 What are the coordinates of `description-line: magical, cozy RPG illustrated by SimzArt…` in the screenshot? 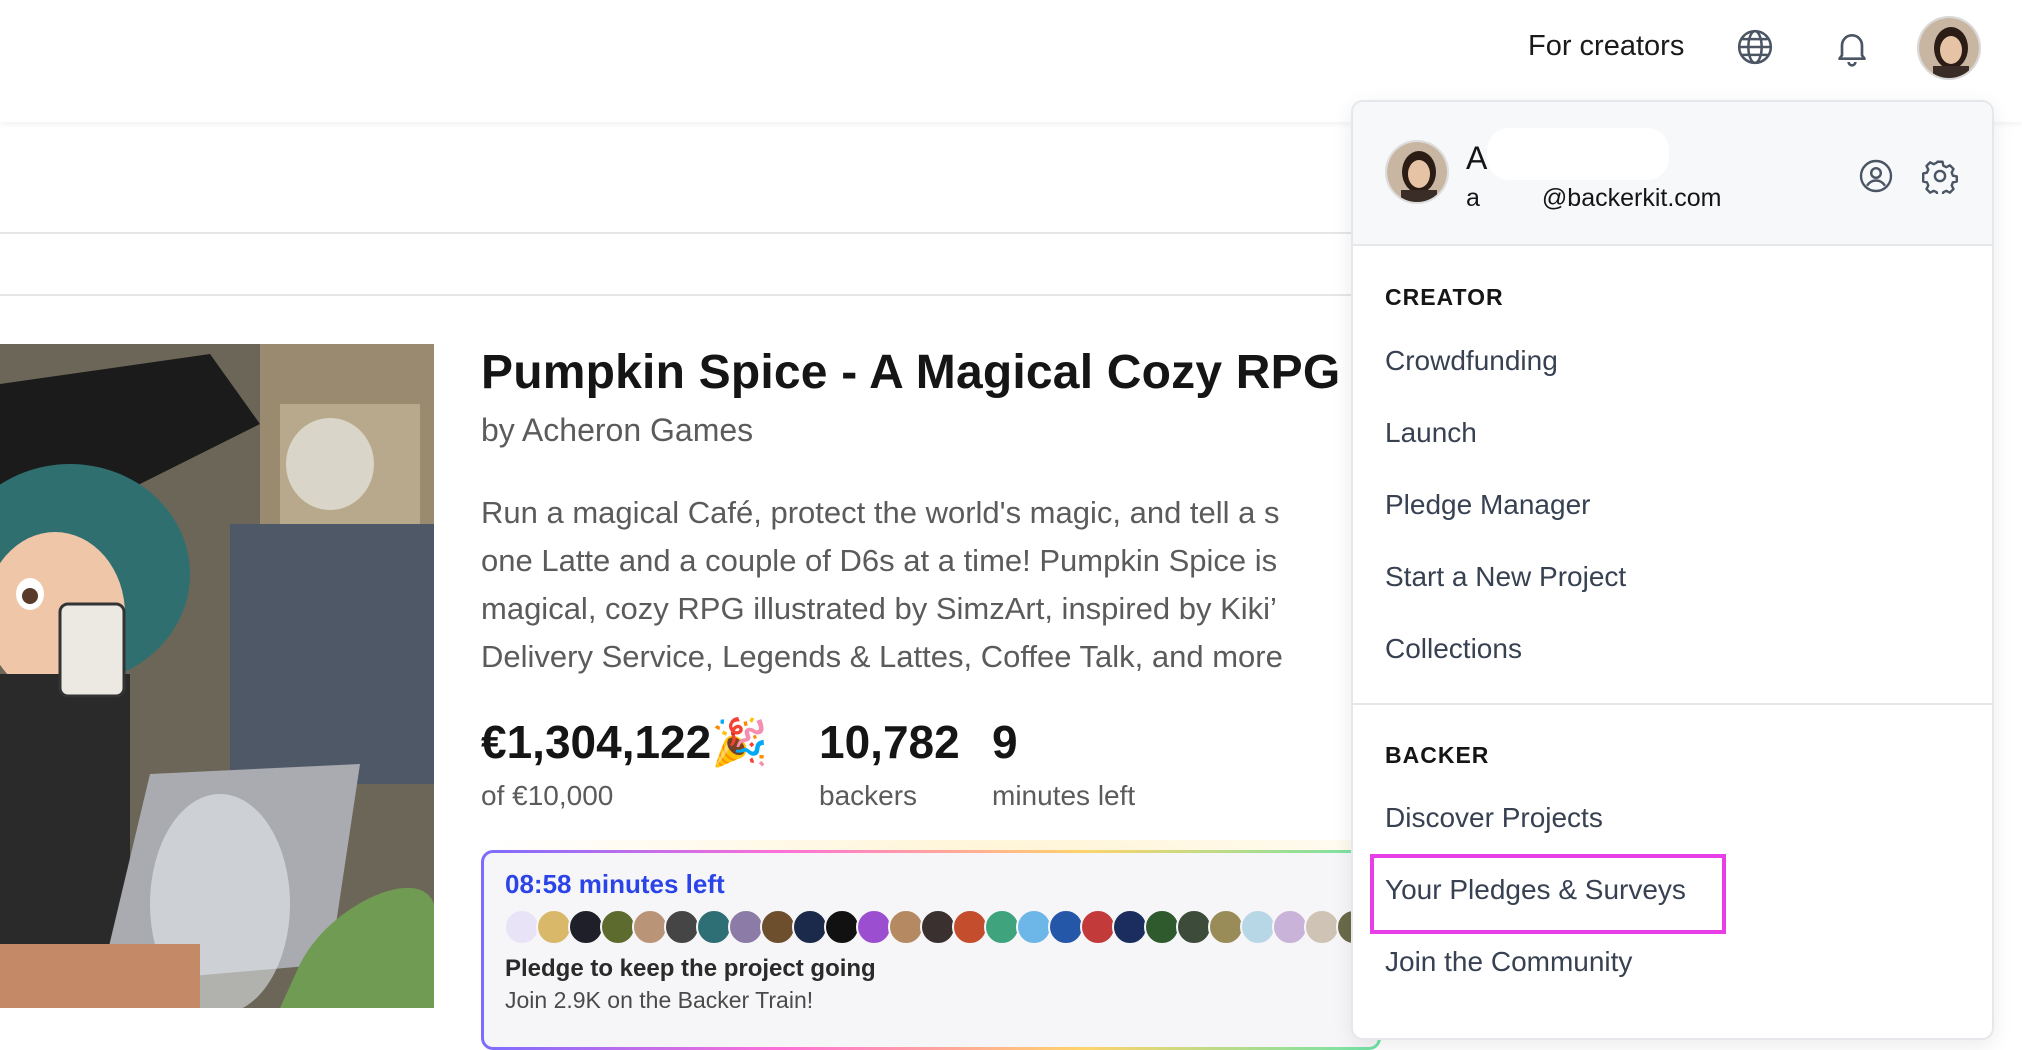 It's located at (879, 608).